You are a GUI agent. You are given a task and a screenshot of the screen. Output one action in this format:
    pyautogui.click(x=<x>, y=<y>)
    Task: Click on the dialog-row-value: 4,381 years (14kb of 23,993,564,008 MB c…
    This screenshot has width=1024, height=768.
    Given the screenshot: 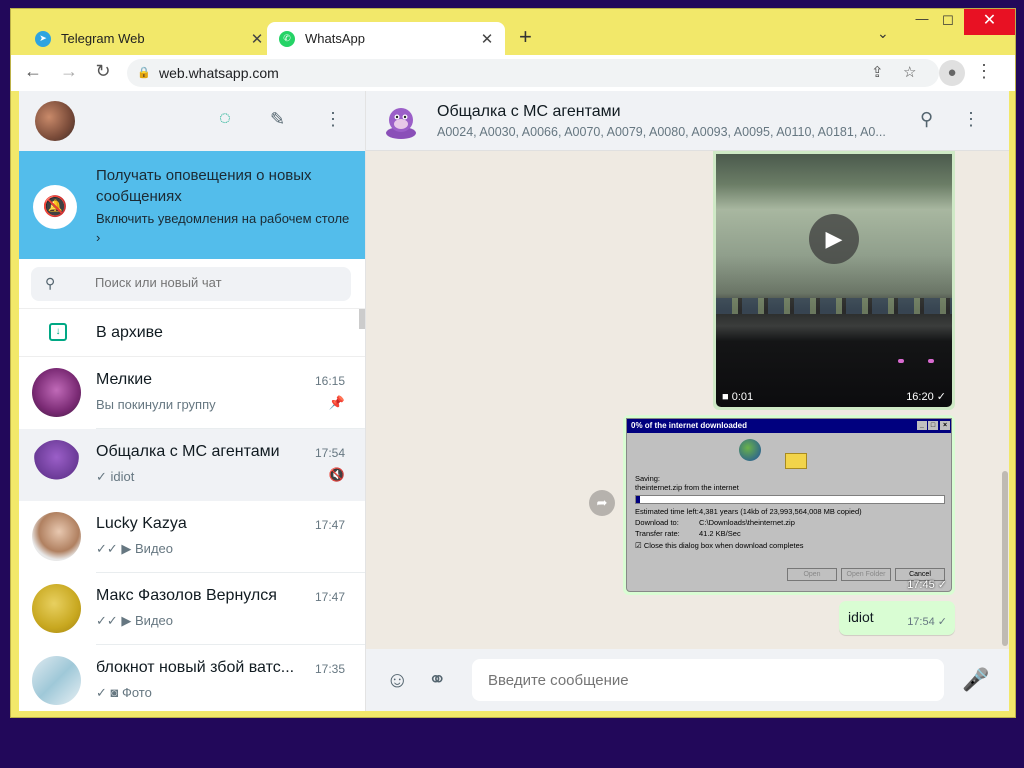 What is the action you would take?
    pyautogui.click(x=780, y=511)
    